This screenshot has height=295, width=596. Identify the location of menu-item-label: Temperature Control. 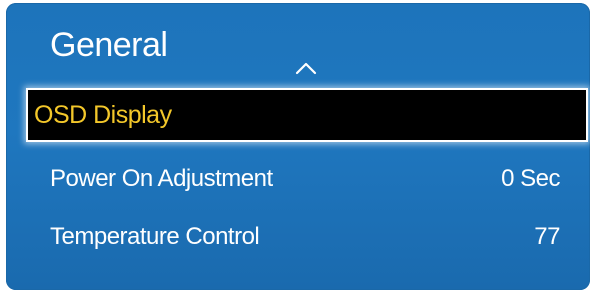
(155, 236).